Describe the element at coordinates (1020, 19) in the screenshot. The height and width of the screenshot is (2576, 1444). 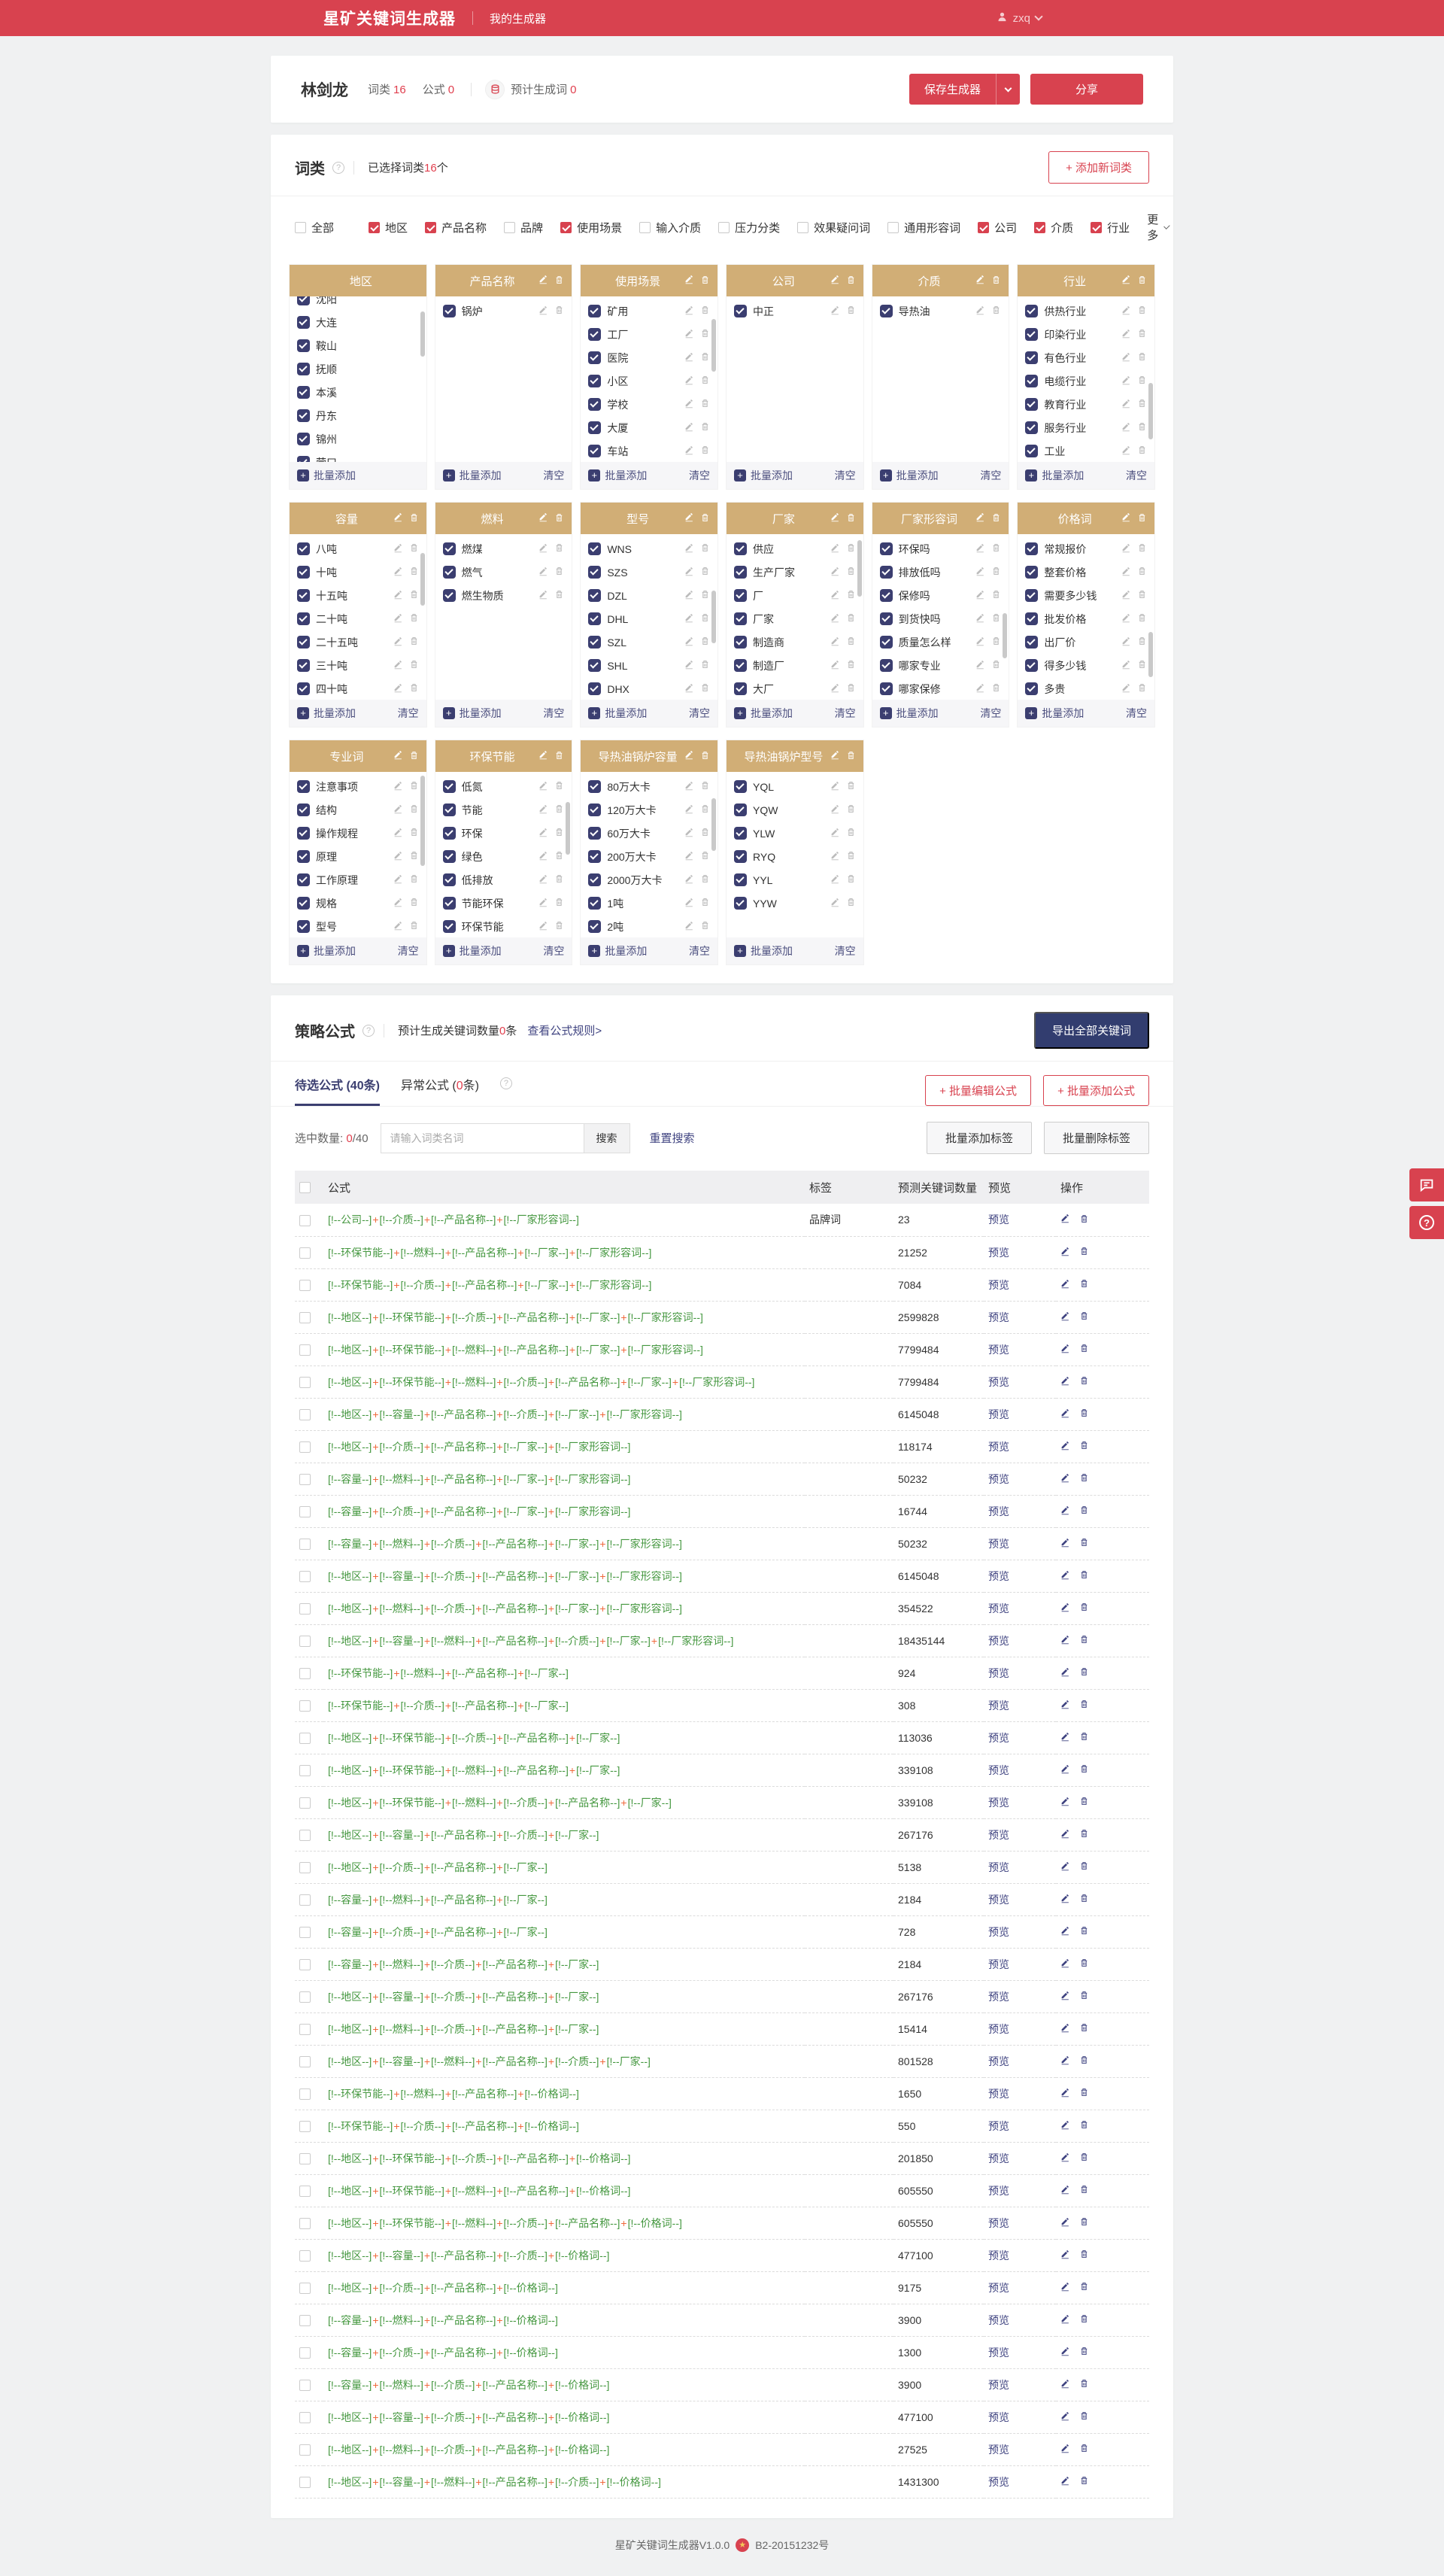
I see `user-menu: zxq` at that location.